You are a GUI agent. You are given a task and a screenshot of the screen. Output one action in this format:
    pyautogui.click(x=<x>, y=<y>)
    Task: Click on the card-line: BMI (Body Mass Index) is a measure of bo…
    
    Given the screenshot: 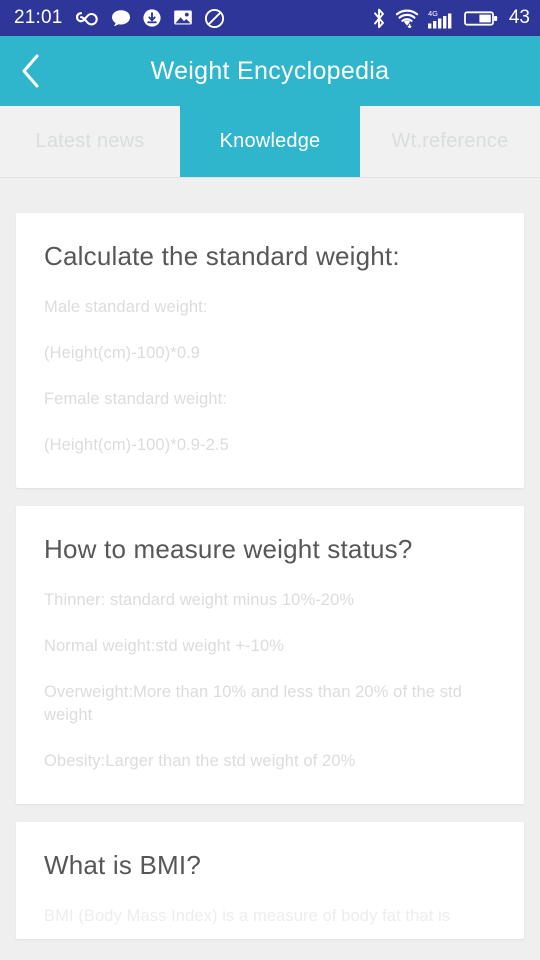 What is the action you would take?
    pyautogui.click(x=247, y=916)
    